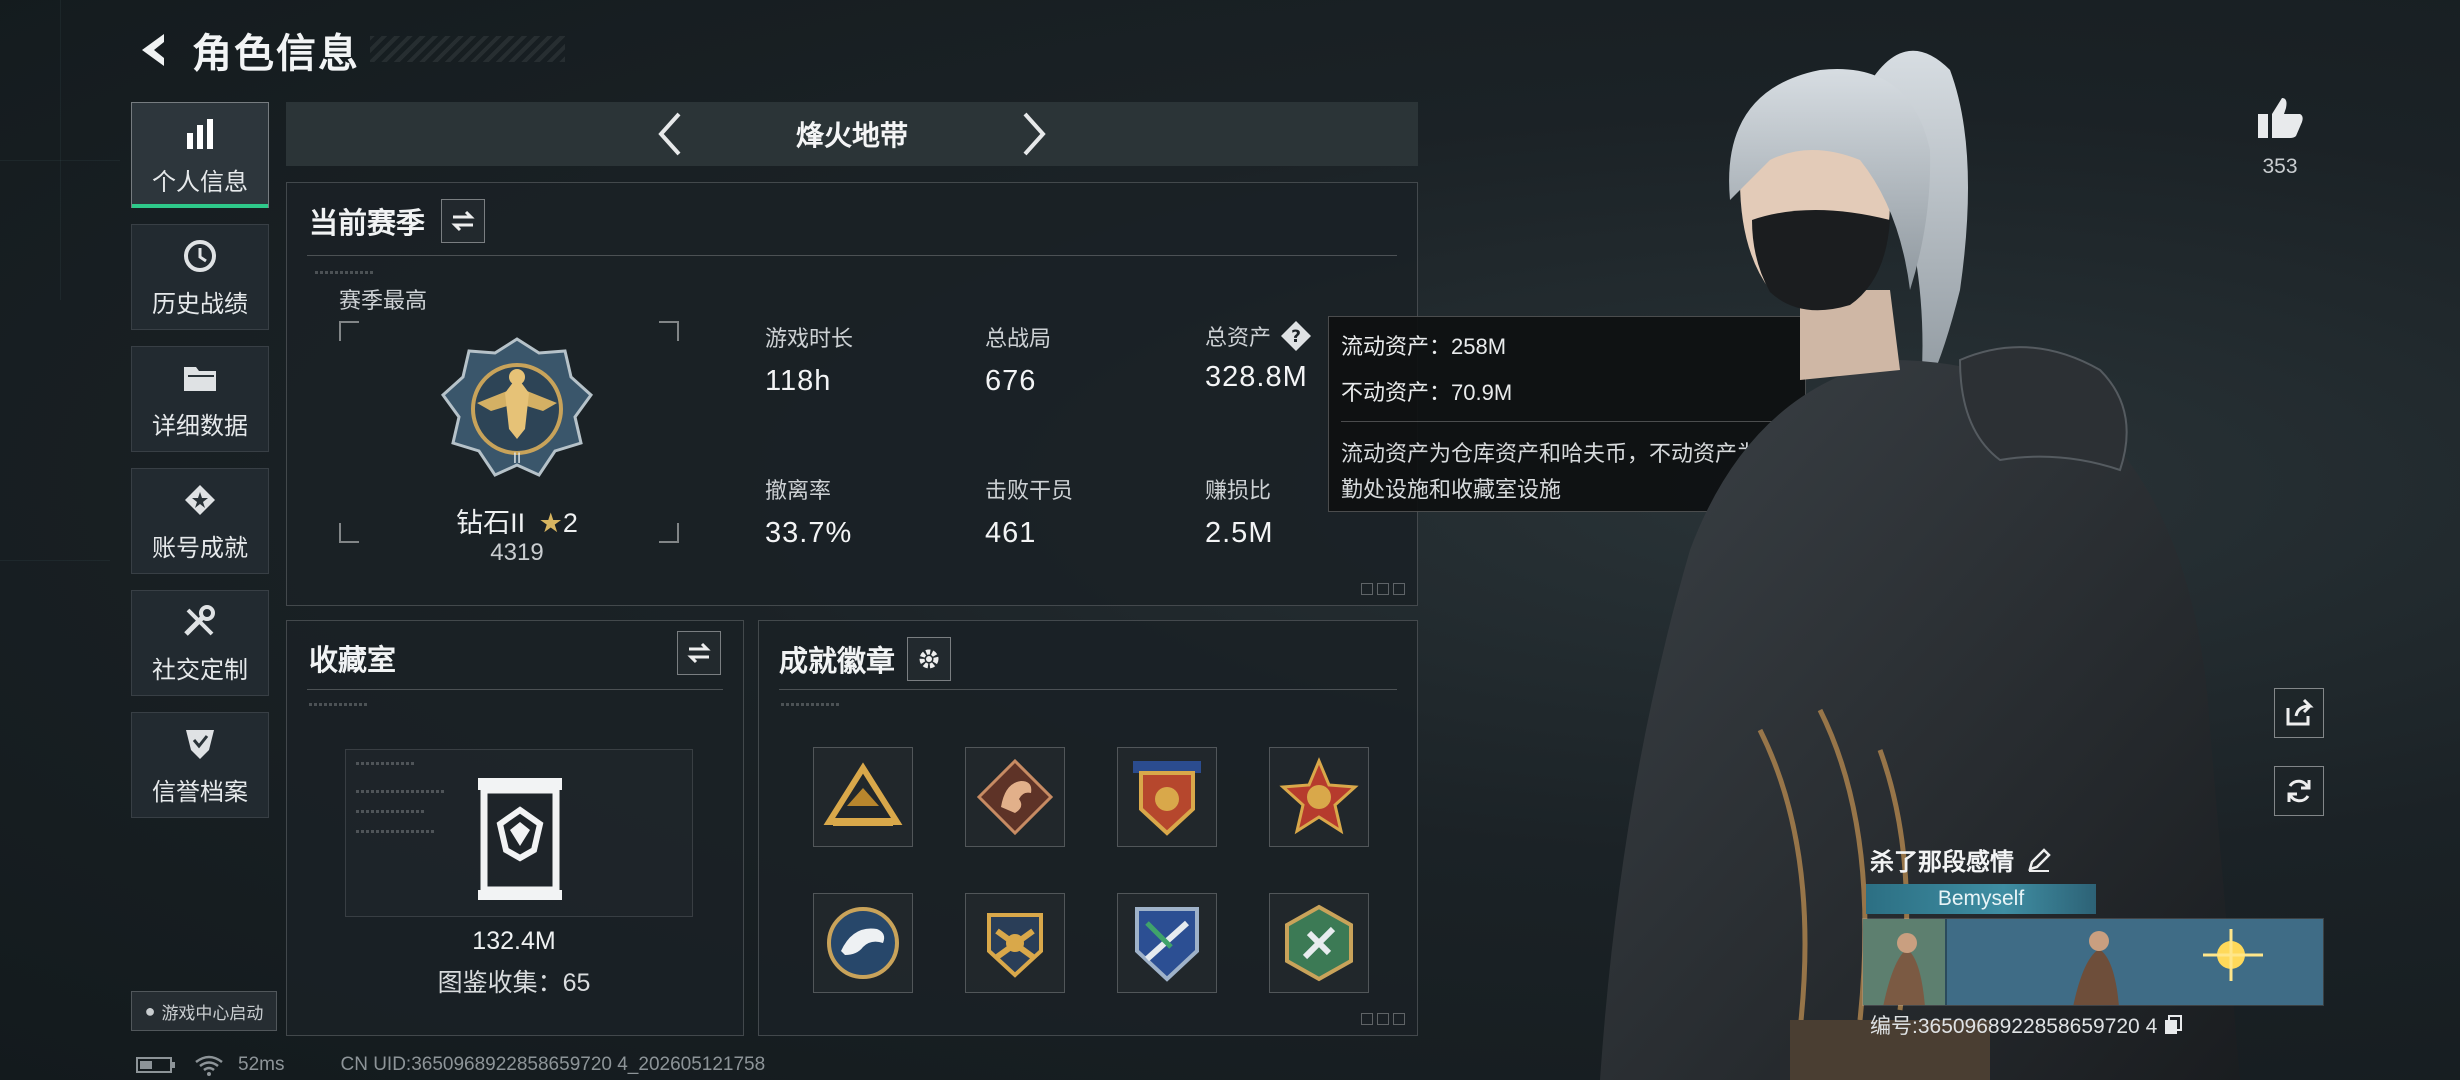  Describe the element at coordinates (200, 426) in the screenshot. I see `sidebar-item-label: 详细数据` at that location.